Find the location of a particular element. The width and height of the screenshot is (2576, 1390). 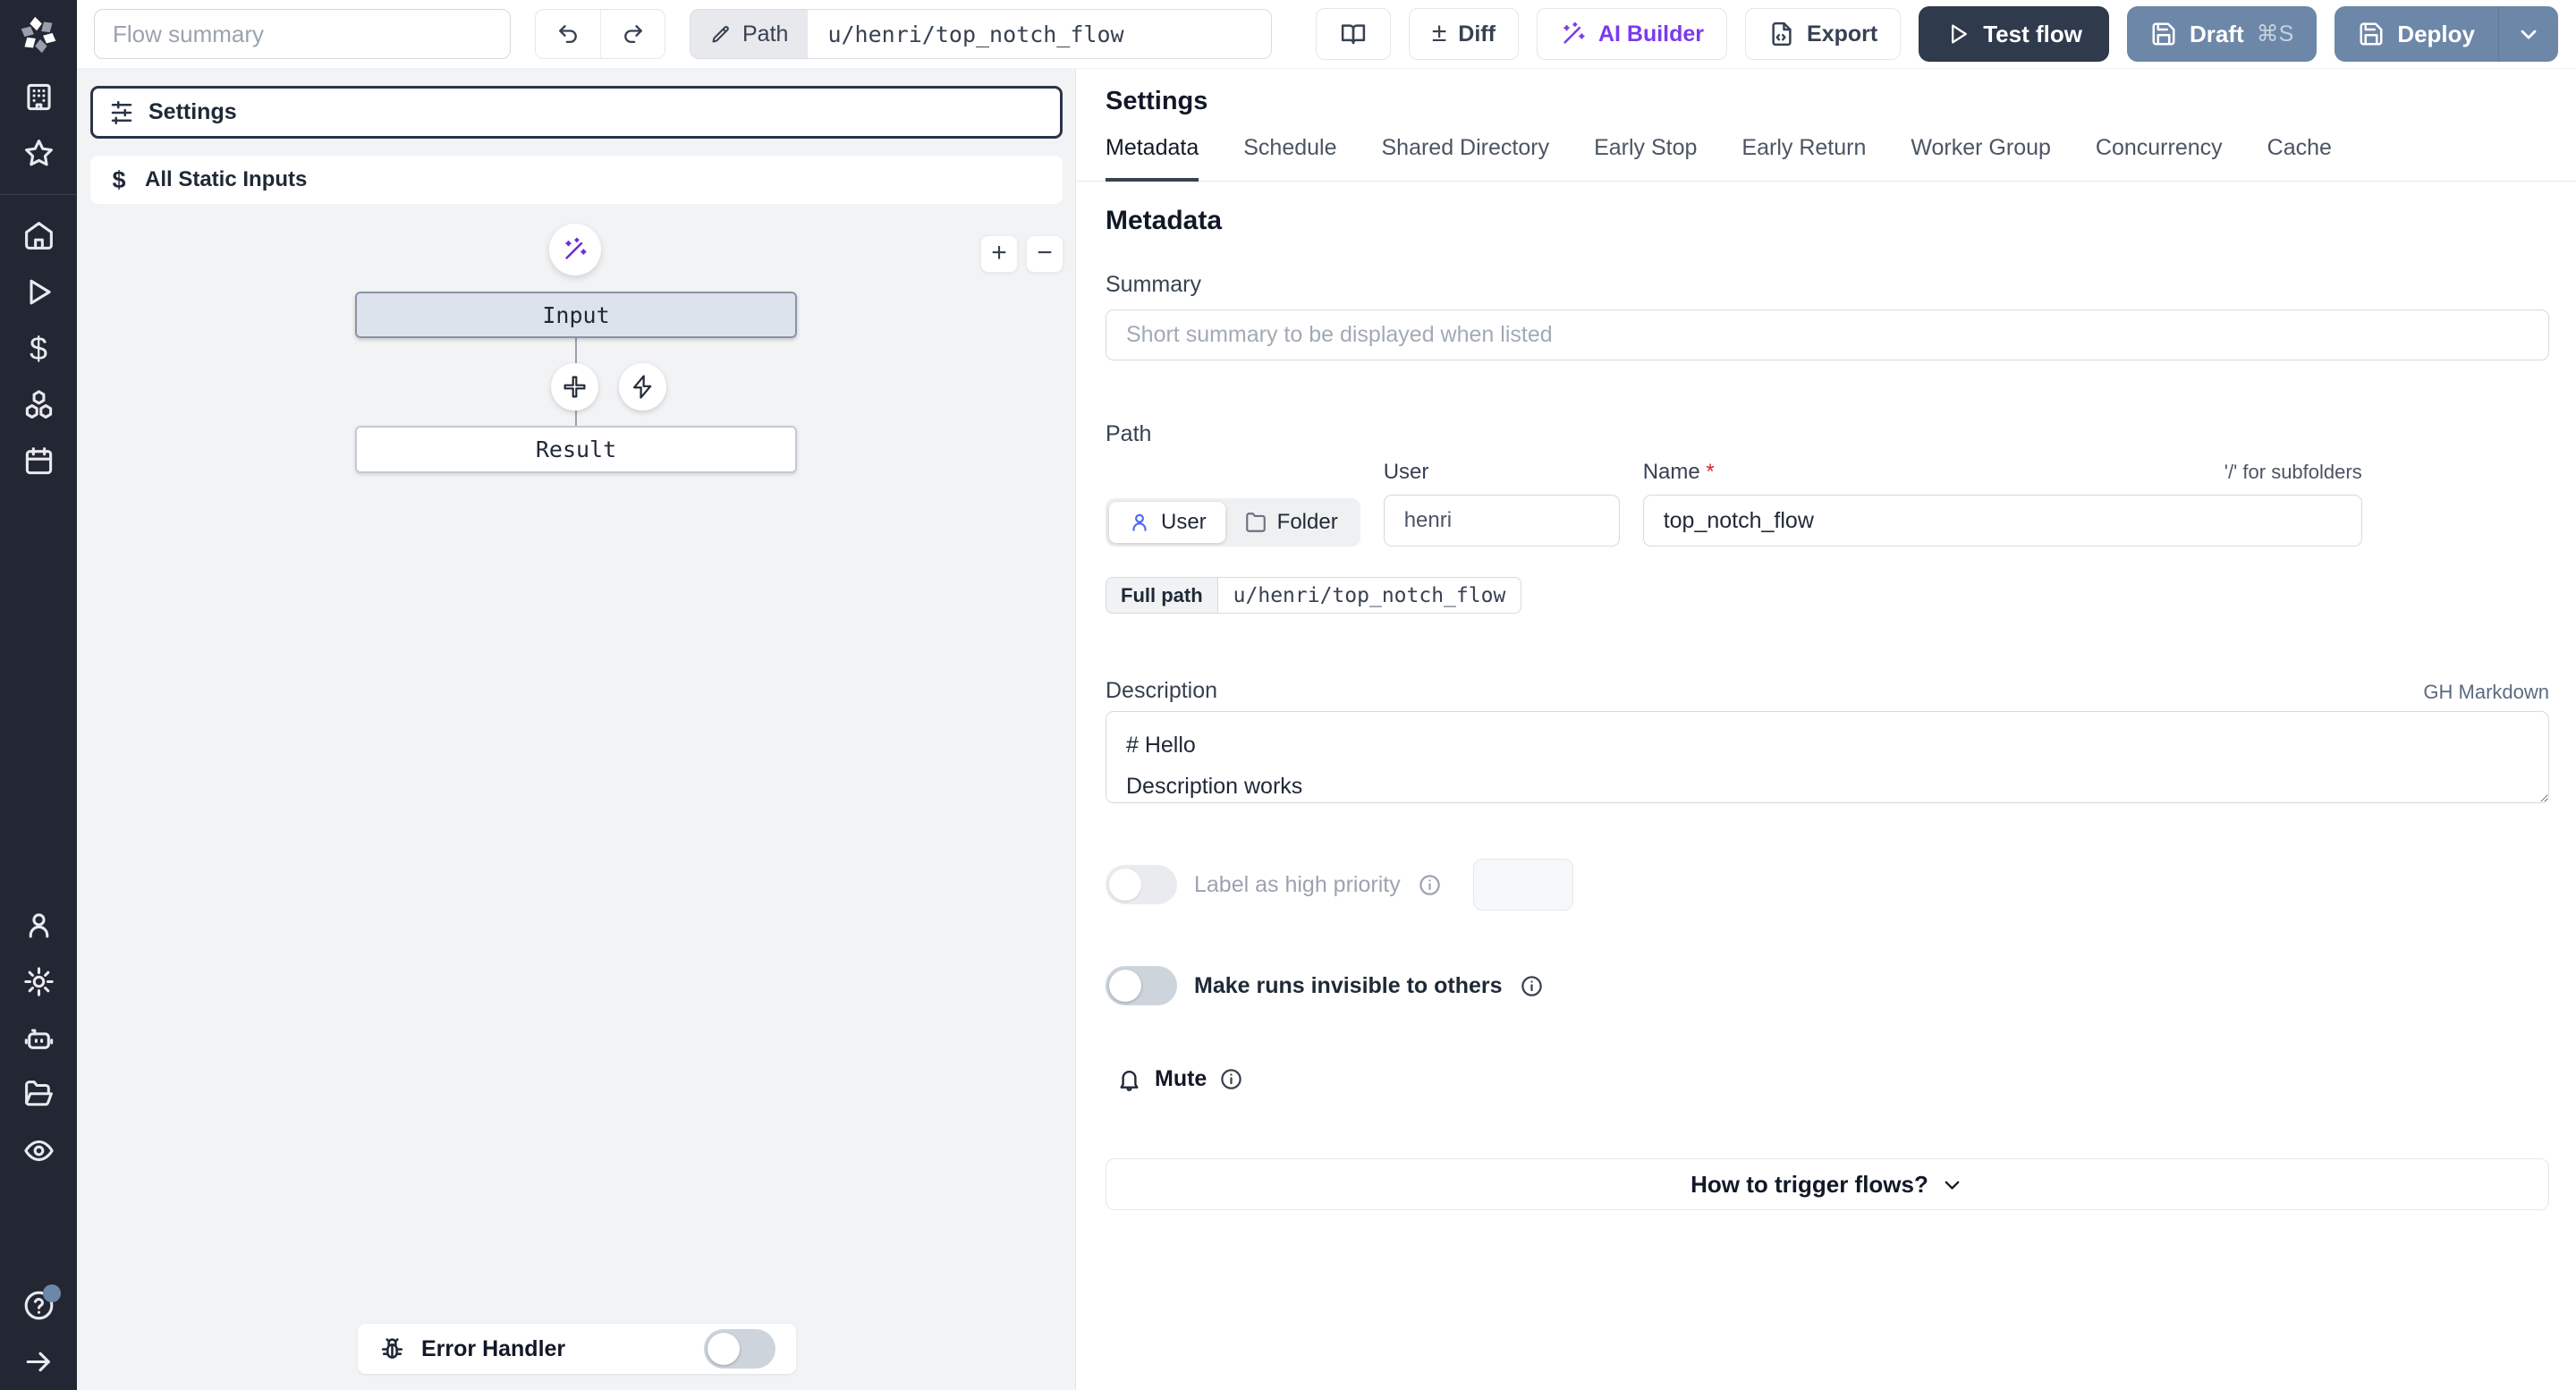

redo-button is located at coordinates (632, 34).